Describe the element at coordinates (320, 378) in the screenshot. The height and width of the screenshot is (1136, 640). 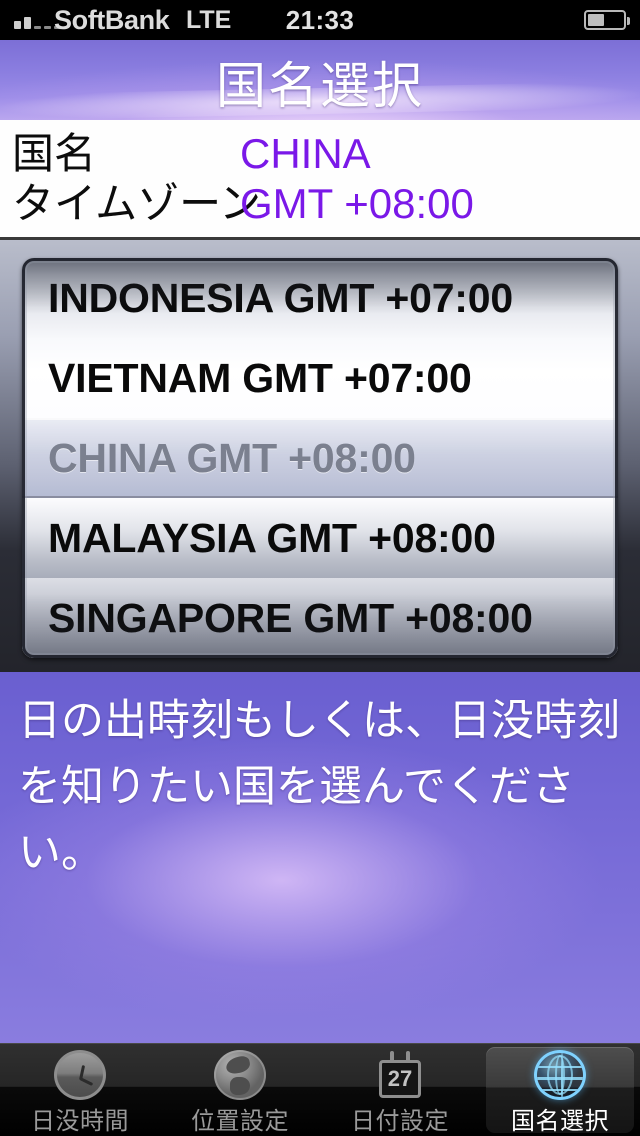
I see `picker-row: VIETNAM GMT +07:00` at that location.